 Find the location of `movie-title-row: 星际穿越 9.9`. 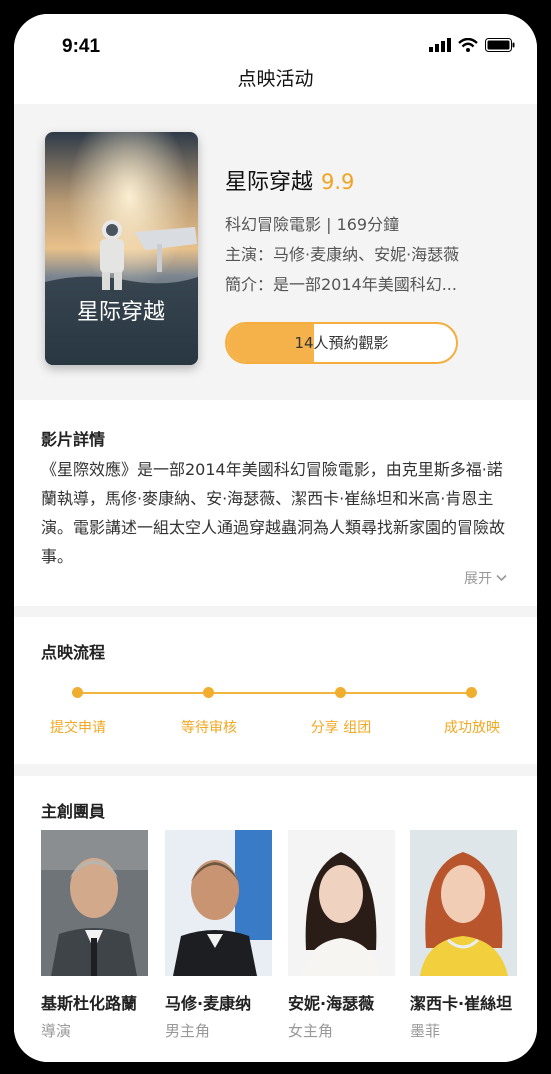

movie-title-row: 星际穿越 9.9 is located at coordinates (375, 180).